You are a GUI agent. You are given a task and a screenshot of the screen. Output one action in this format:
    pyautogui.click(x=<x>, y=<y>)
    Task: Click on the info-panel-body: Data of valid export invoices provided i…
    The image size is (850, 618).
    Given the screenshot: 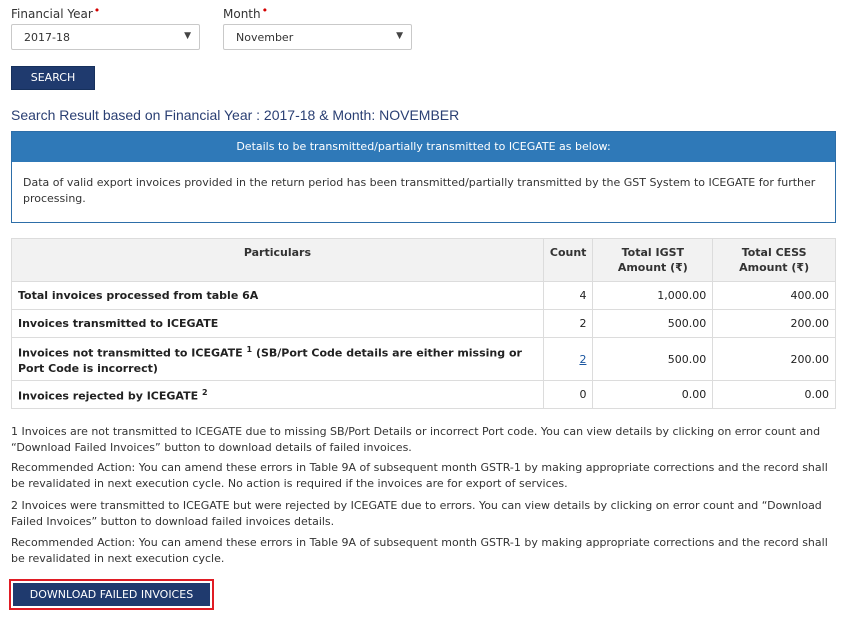 What is the action you would take?
    pyautogui.click(x=419, y=190)
    